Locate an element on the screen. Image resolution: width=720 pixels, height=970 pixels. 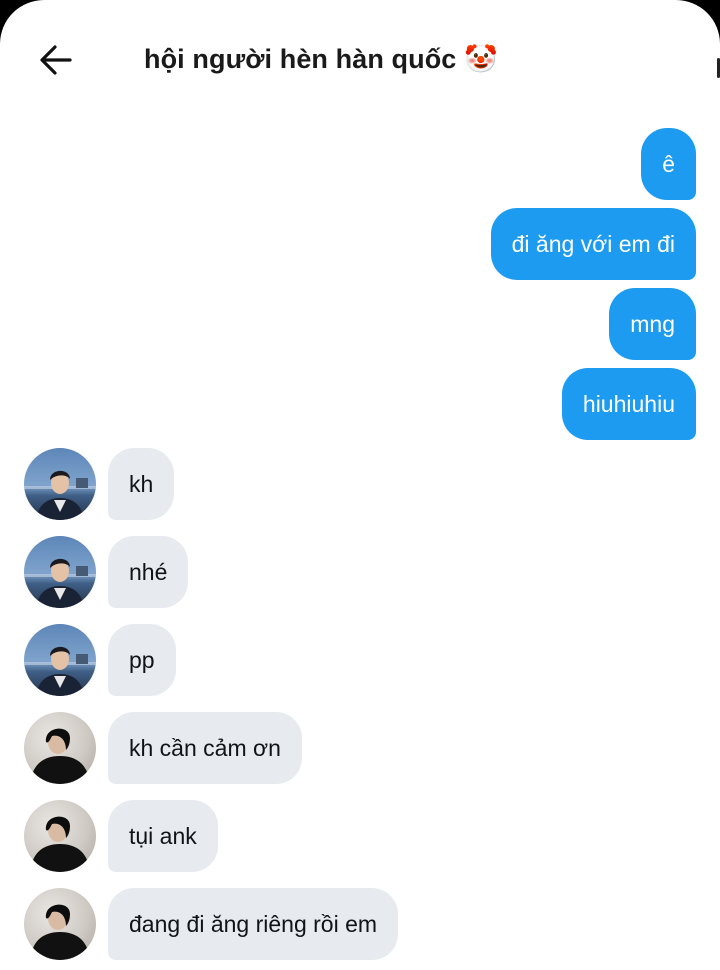
message-text: kh is located at coordinates (141, 483).